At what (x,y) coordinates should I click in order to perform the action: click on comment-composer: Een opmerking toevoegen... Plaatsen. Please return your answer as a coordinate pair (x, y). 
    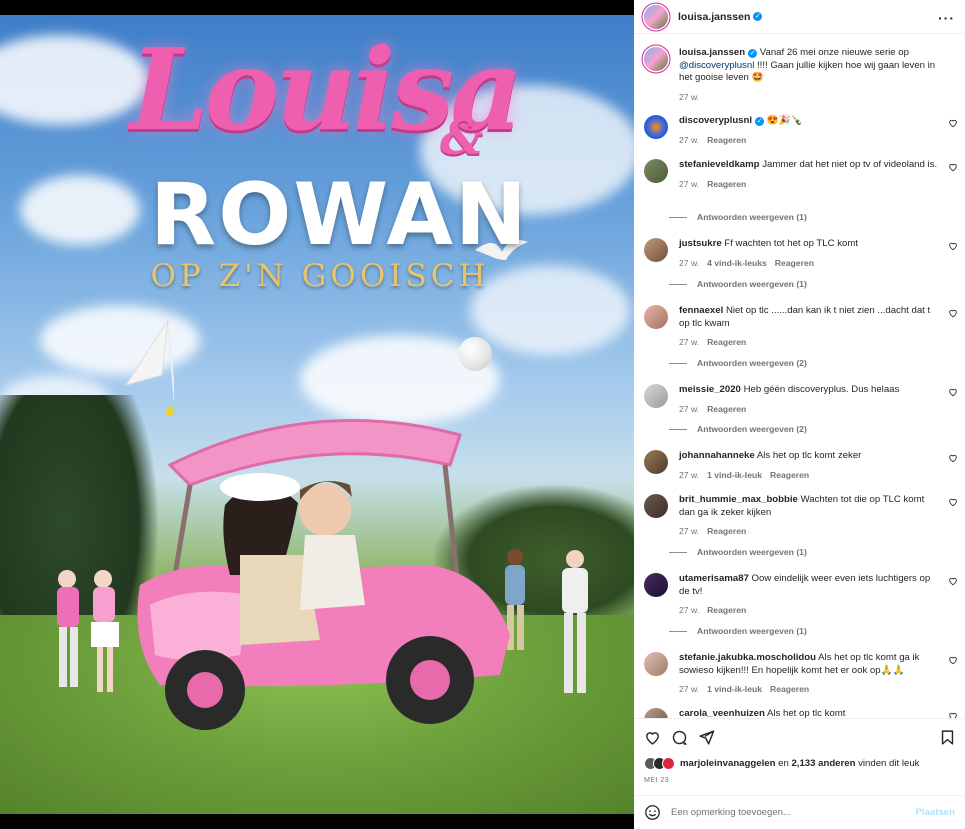
    Looking at the image, I should click on (799, 812).